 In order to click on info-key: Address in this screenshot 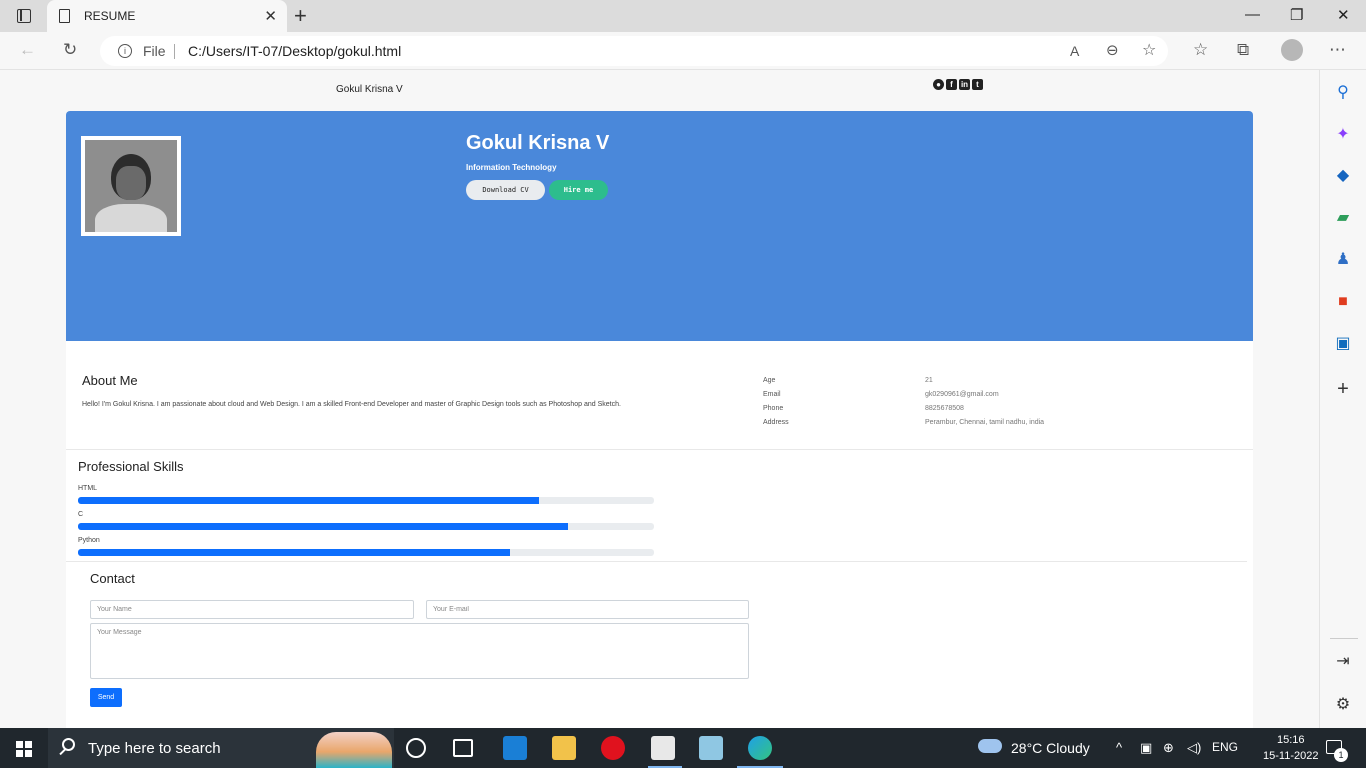, I will do `click(776, 422)`.